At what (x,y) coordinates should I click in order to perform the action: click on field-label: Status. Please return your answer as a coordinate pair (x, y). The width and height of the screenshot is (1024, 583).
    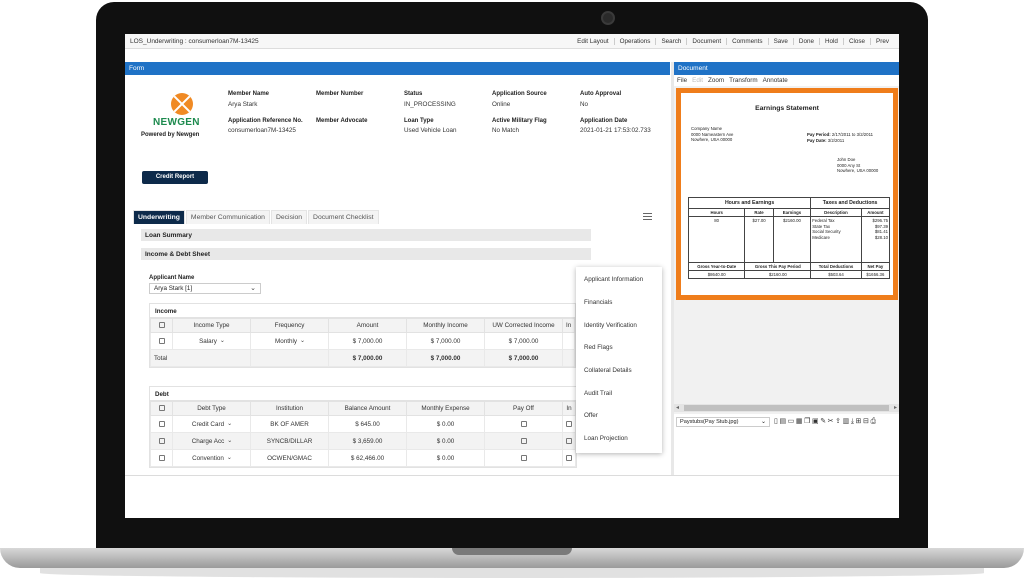
    Looking at the image, I should click on (413, 94).